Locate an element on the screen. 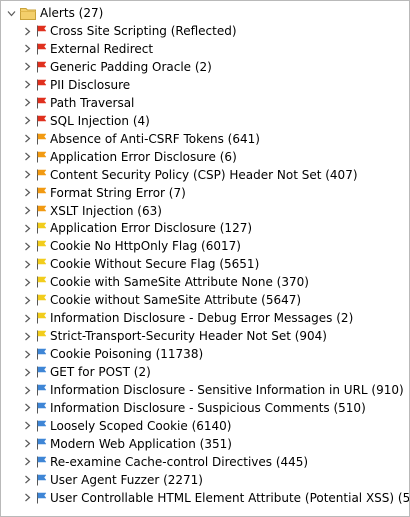 This screenshot has width=410, height=517. folder-icon is located at coordinates (28, 13).